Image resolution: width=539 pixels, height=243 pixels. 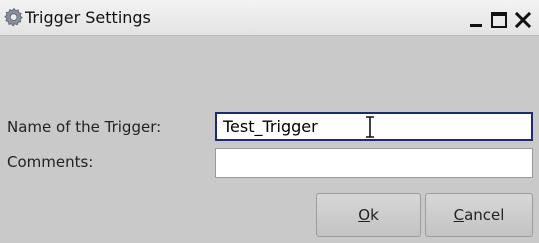 I want to click on gear-icon, so click(x=14, y=17).